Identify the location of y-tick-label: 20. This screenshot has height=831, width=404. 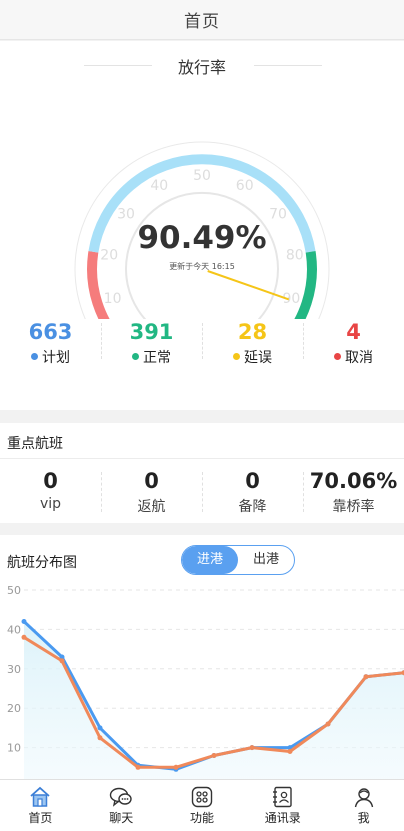
(14, 708).